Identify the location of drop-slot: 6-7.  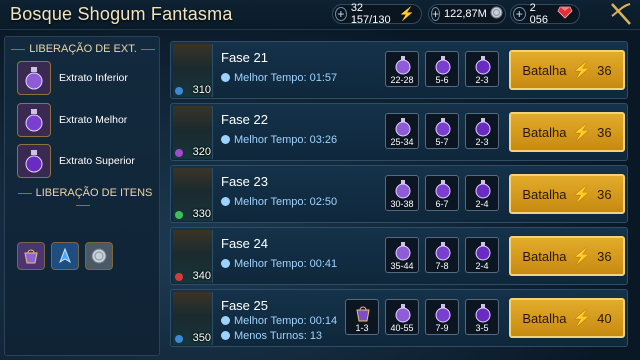
(442, 193).